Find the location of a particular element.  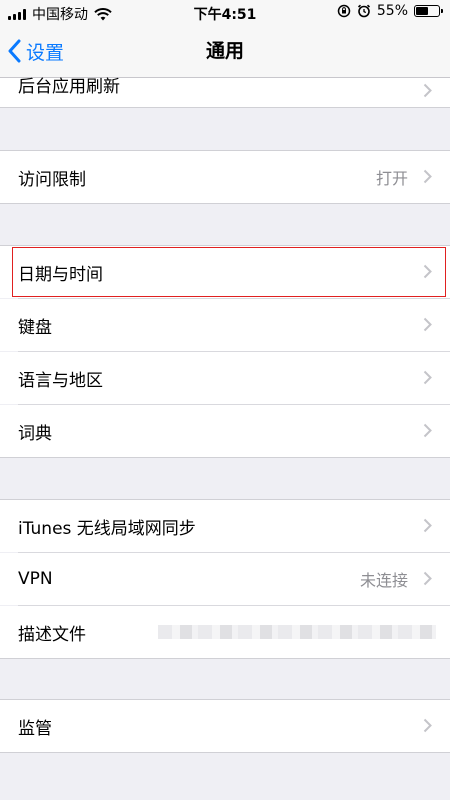

back-button-label: 设置 is located at coordinates (45, 52).